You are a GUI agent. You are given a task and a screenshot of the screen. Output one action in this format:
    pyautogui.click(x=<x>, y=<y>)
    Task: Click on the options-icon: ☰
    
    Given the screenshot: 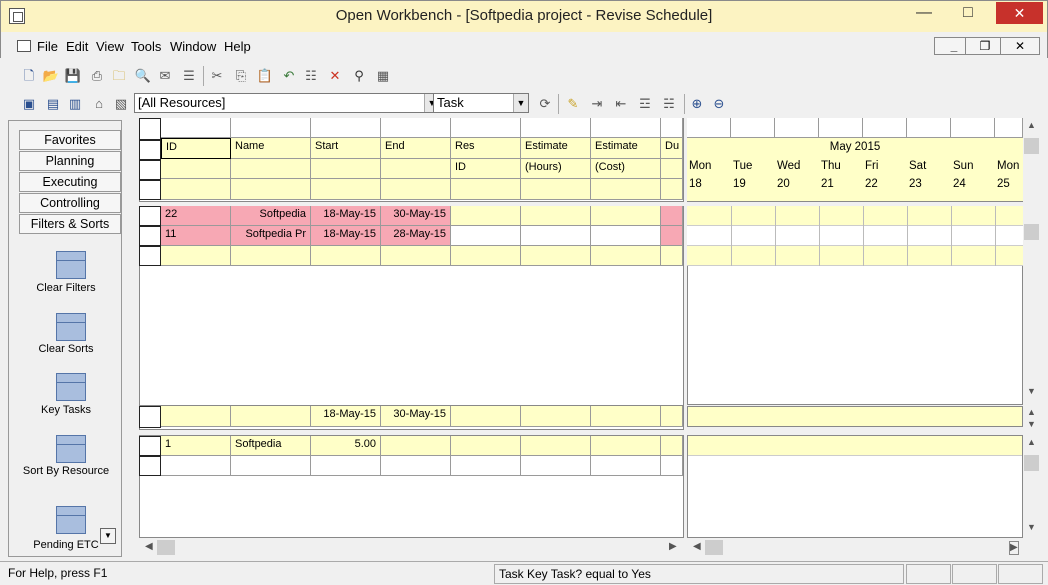 What is the action you would take?
    pyautogui.click(x=189, y=76)
    